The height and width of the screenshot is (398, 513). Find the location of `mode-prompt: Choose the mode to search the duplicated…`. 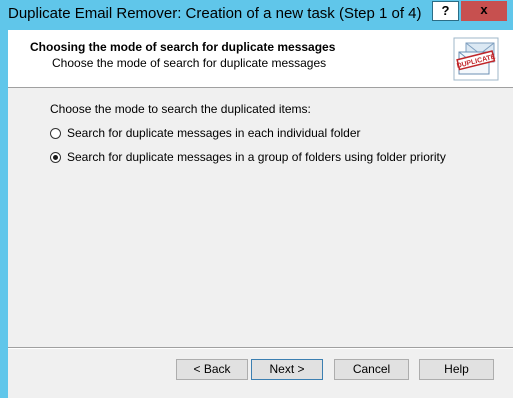

mode-prompt: Choose the mode to search the duplicated… is located at coordinates (180, 109).